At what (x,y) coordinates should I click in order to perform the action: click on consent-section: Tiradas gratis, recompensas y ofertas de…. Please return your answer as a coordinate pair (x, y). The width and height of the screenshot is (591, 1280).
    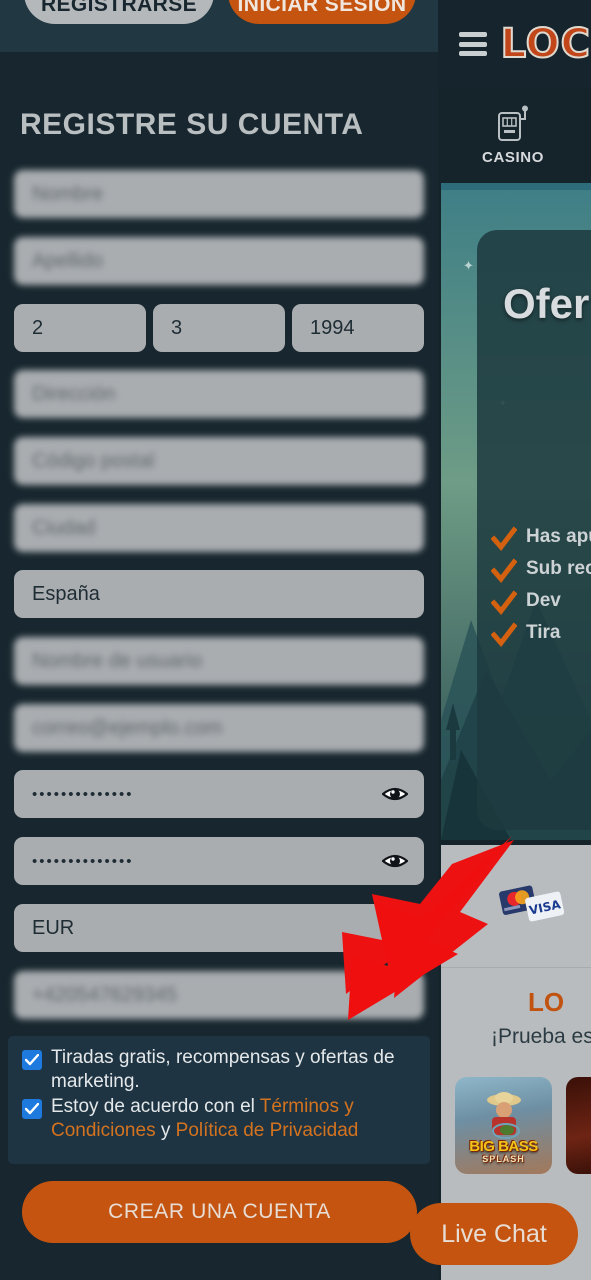
    Looking at the image, I should click on (219, 1100).